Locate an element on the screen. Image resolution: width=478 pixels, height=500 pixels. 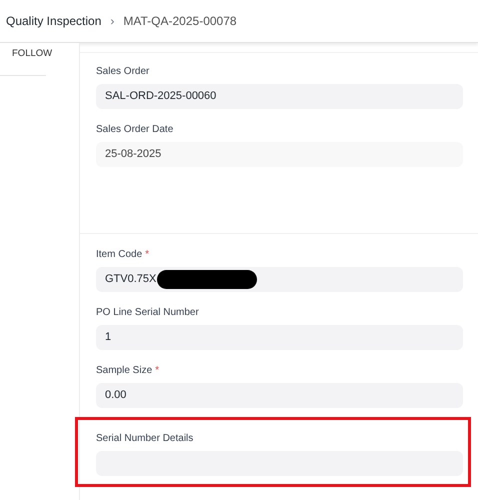
input-field: SAL-ORD-2025-00060 is located at coordinates (279, 96).